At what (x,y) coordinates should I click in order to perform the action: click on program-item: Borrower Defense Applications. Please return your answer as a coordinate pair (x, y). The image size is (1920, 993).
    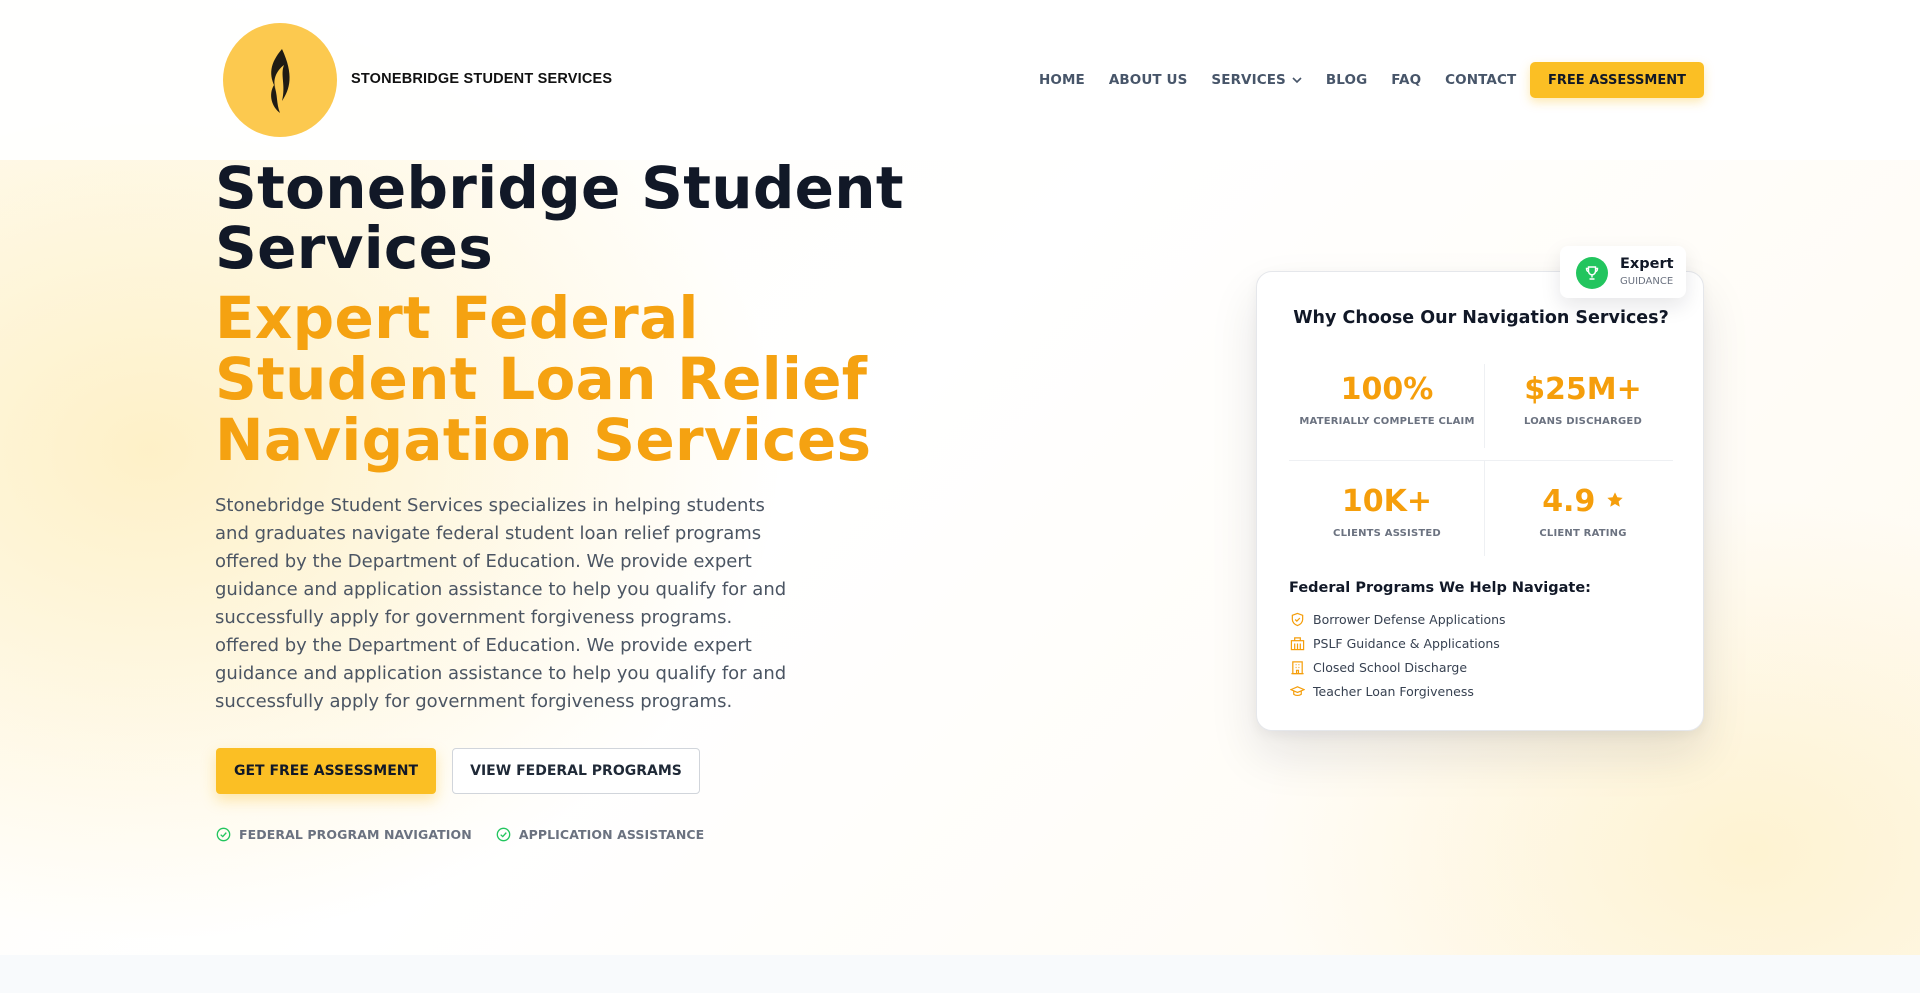
    Looking at the image, I should click on (1397, 619).